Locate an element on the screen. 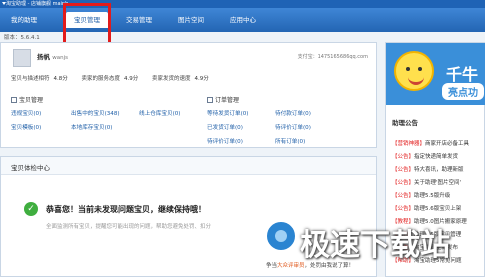 This screenshot has width=485, height=277. watermark-text: 极速下载站 is located at coordinates (375, 245).